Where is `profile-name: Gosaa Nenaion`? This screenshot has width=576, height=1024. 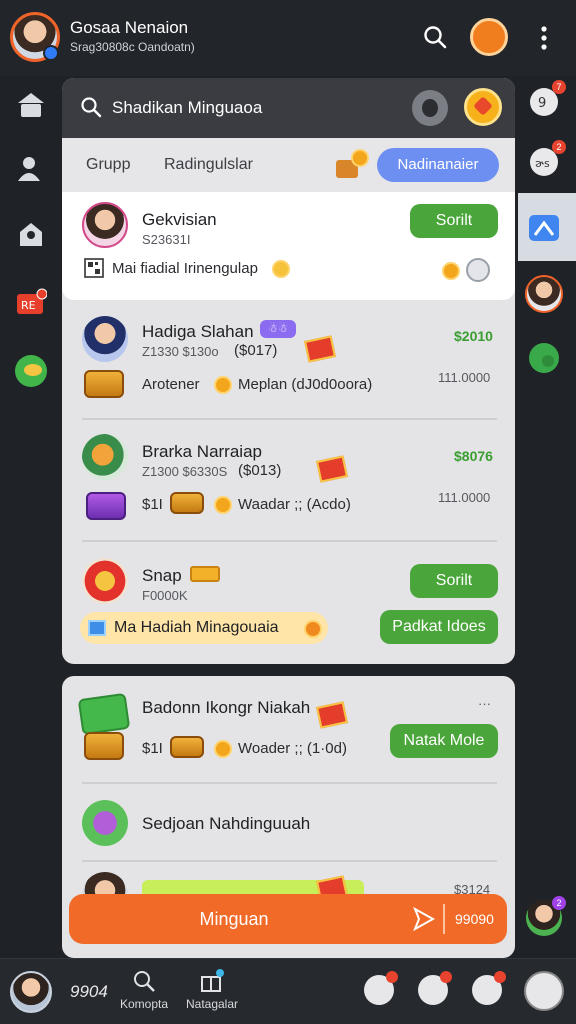
profile-name: Gosaa Nenaion is located at coordinates (129, 27).